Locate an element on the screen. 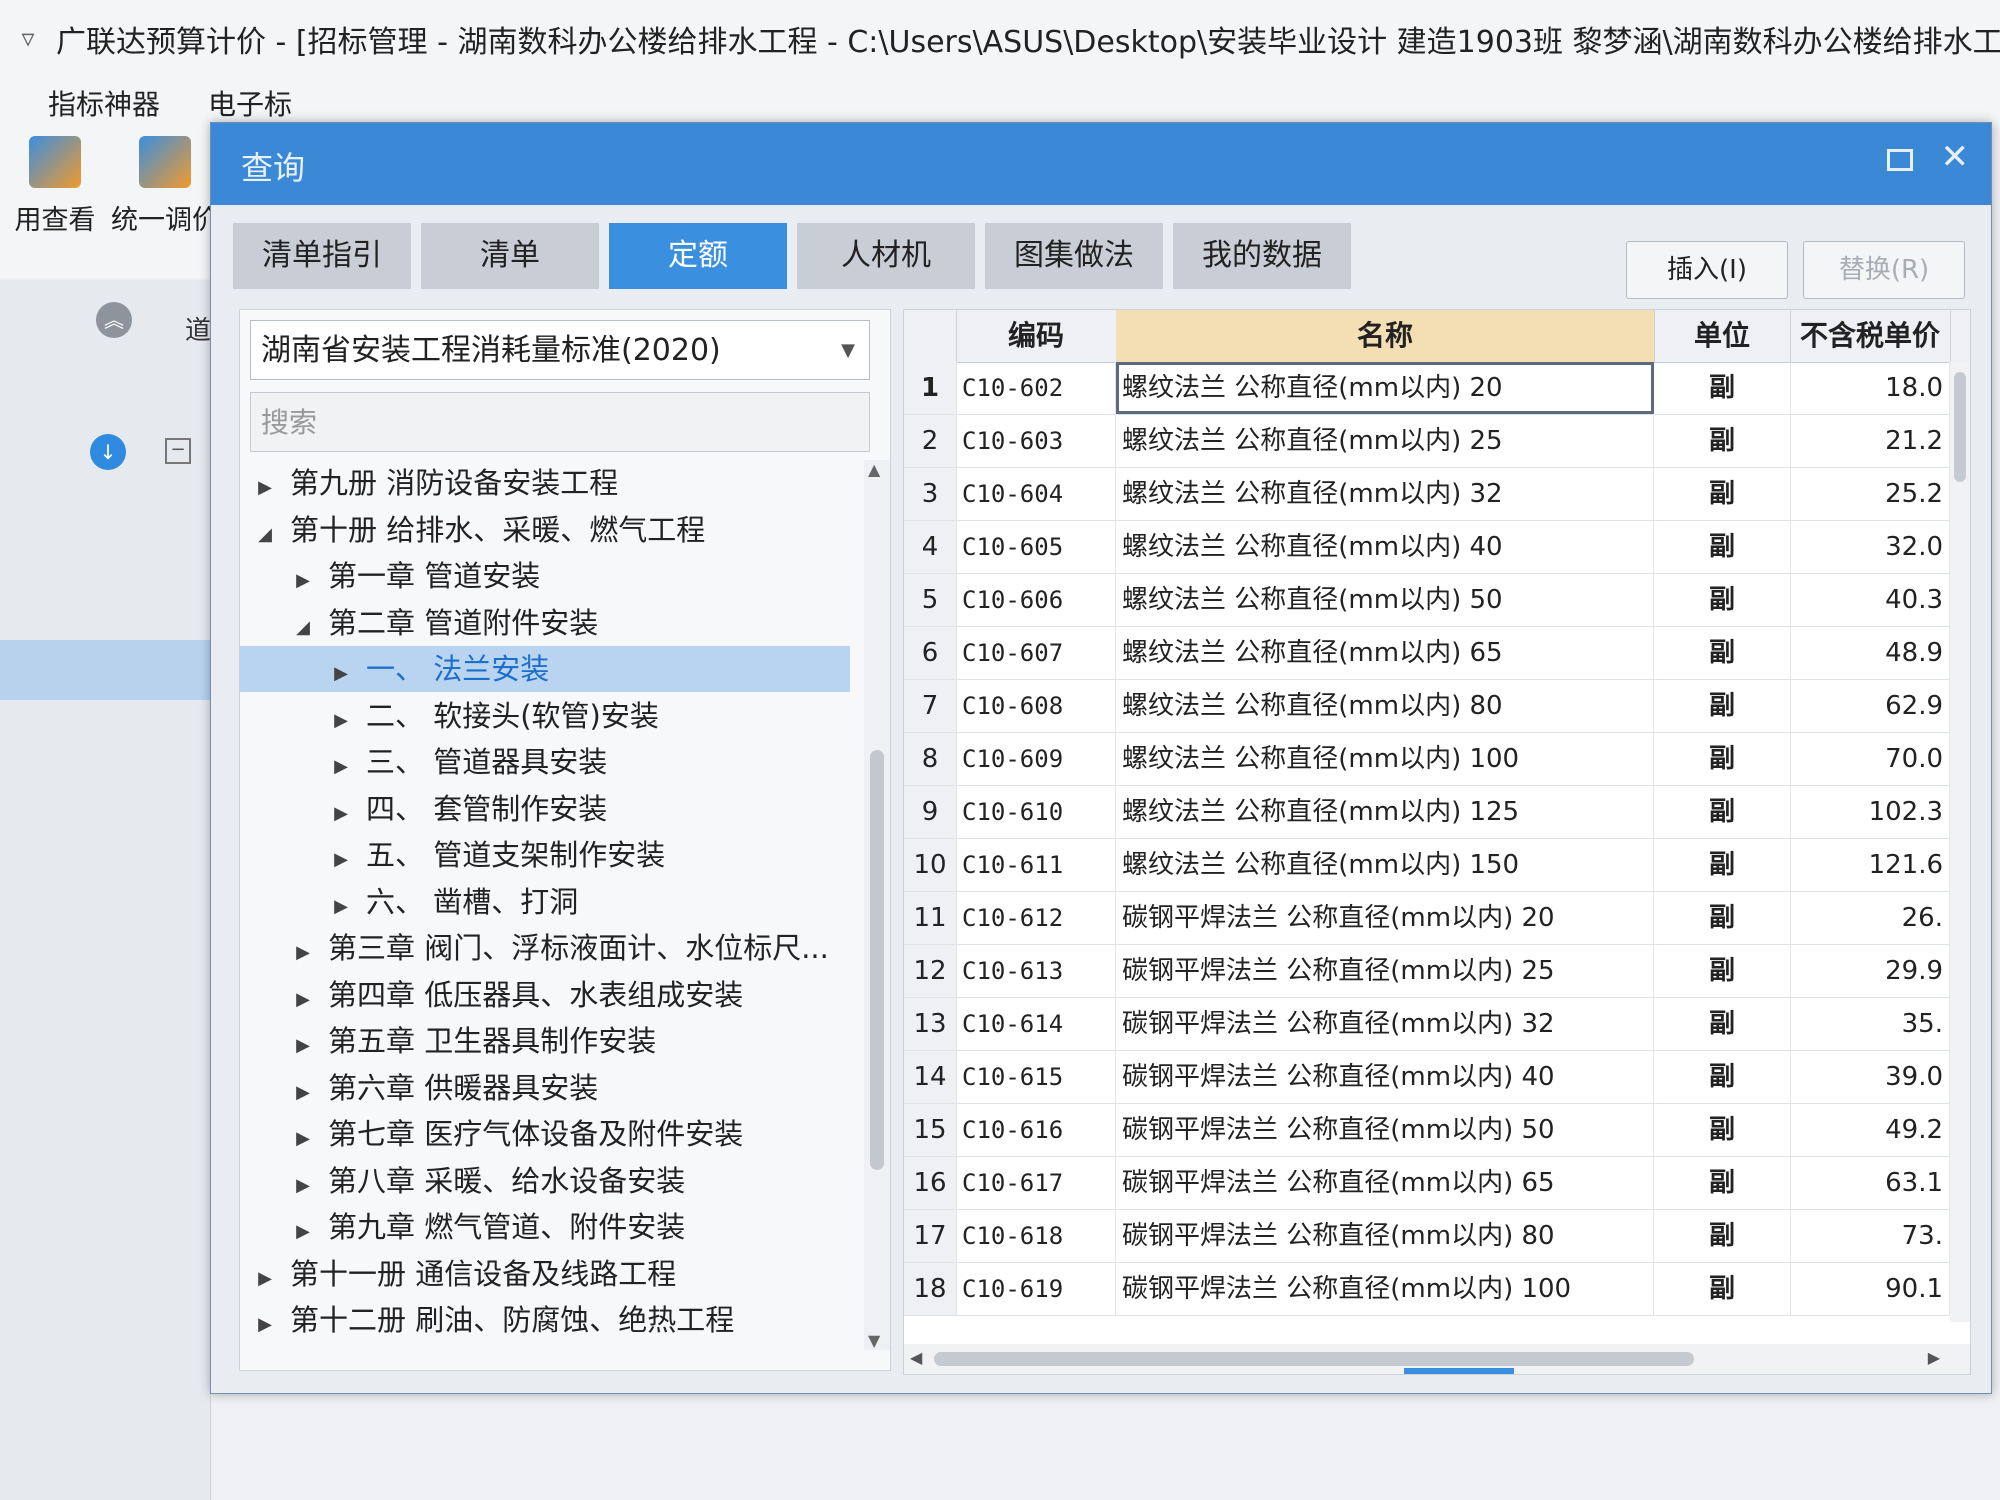 This screenshot has width=2000, height=1500. table-row: 11 C10-612 碳钢平焊法兰 公称直径(mm以内) 20 副 26. is located at coordinates (1437, 918).